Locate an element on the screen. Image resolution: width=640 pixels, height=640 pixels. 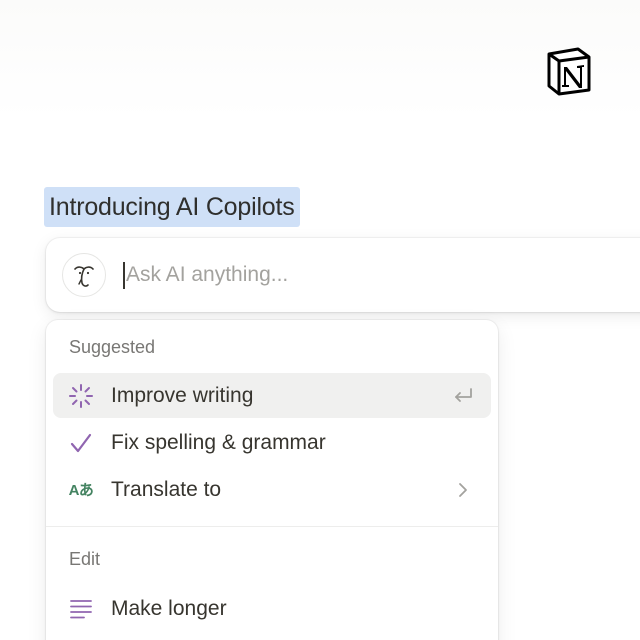
selected-heading: Introducing AI Copilots is located at coordinates (172, 207).